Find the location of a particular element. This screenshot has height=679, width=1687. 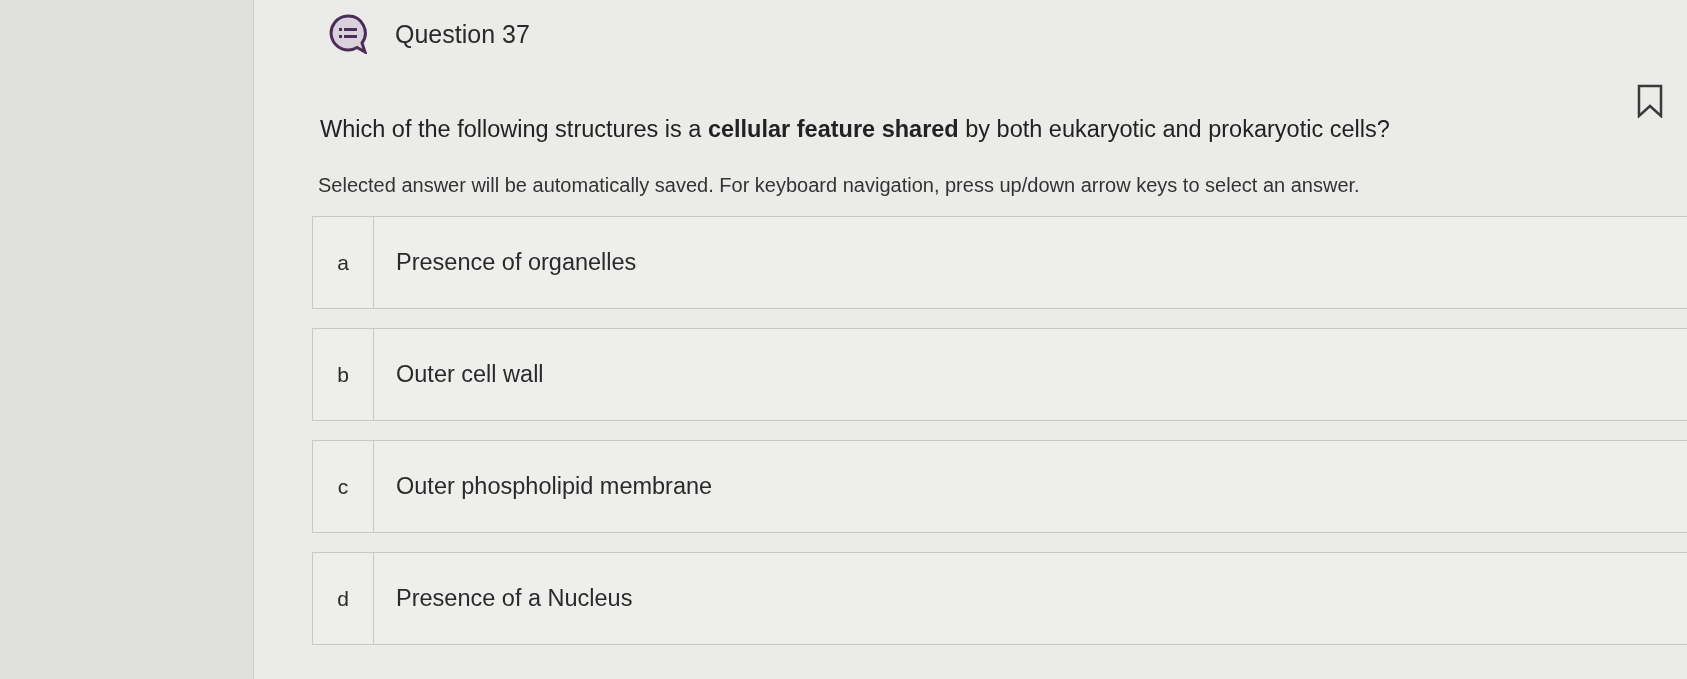

instructions-text: Selected answer will be automatically saved. For keyboard navigation, press up/down arrow keys to select an answer. is located at coordinates (839, 185).